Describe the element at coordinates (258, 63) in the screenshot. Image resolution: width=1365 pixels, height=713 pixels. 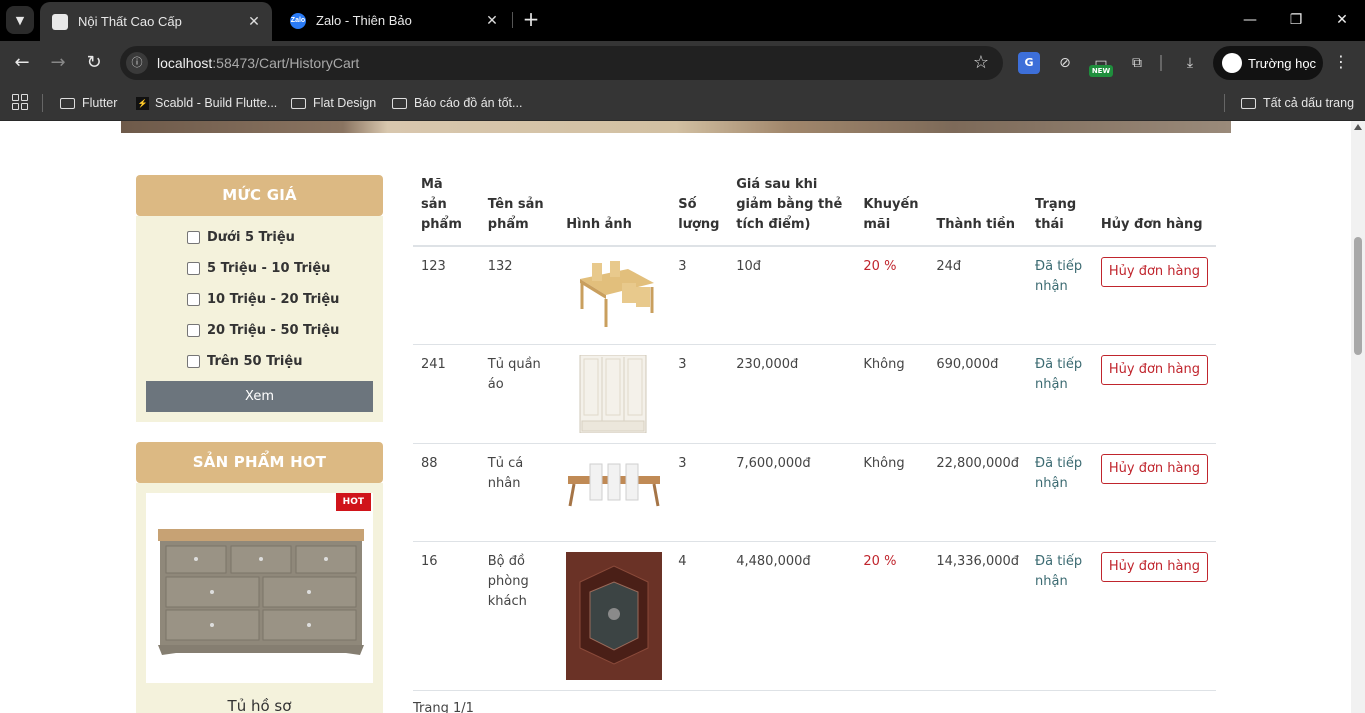
I see `url-text: localhost:58473/Cart/HistoryCart` at that location.